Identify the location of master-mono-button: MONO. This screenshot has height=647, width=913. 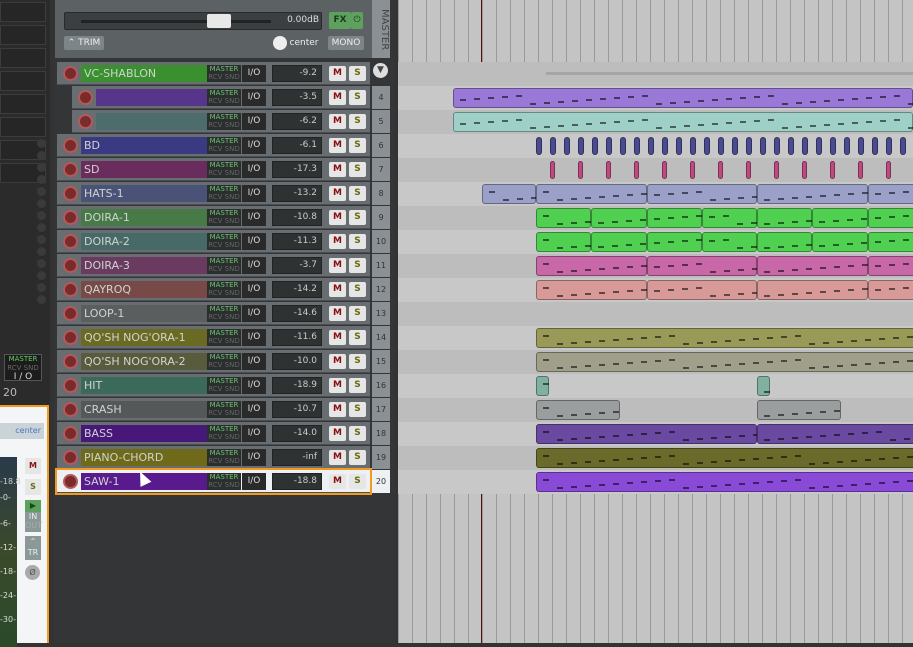
(346, 43).